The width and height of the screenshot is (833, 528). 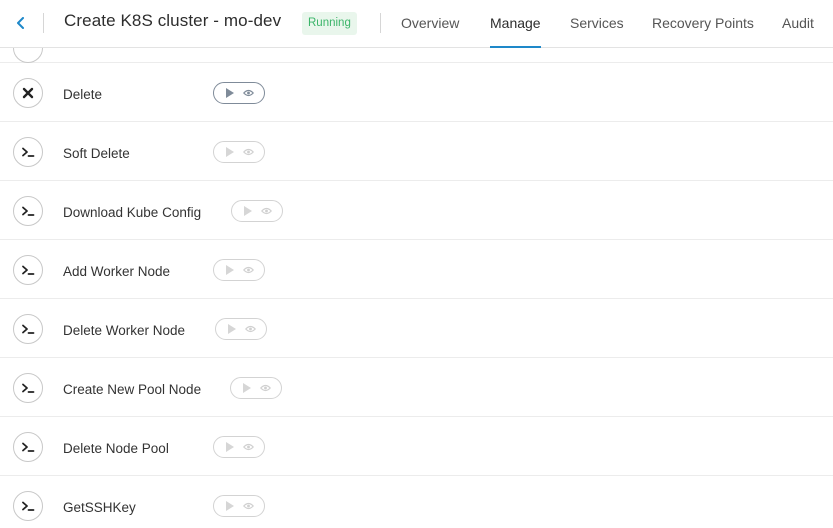 What do you see at coordinates (416, 502) in the screenshot?
I see `action-row-getsshkey: GetSSHKey` at bounding box center [416, 502].